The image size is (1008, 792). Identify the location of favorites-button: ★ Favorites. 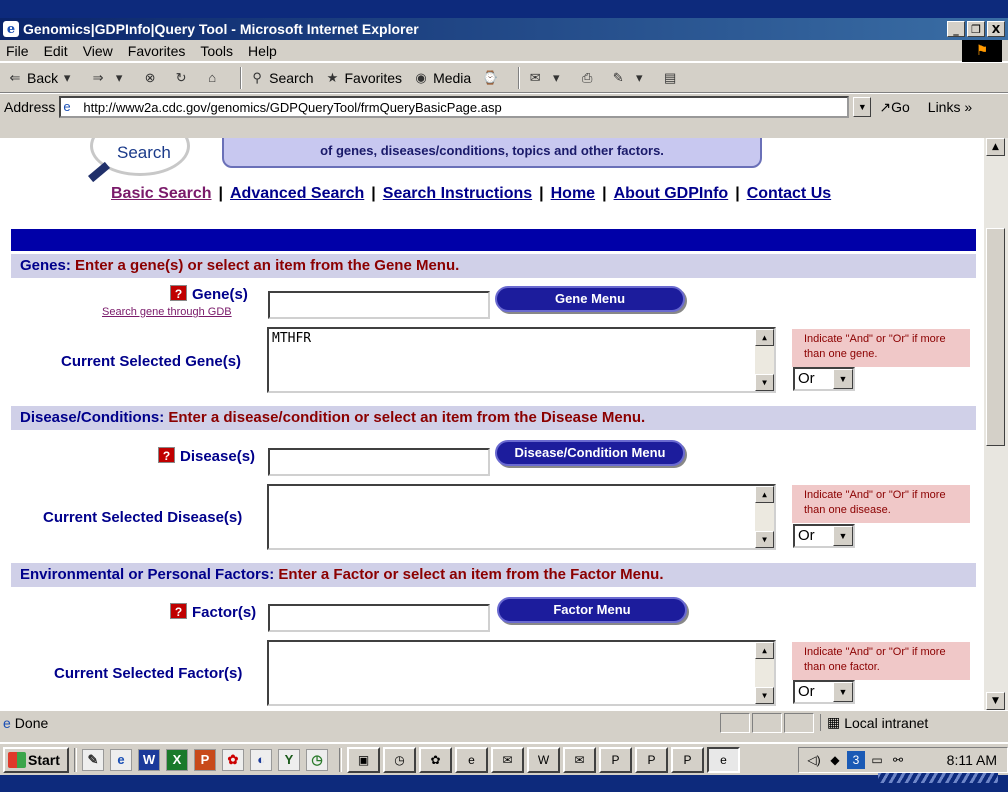
(362, 78).